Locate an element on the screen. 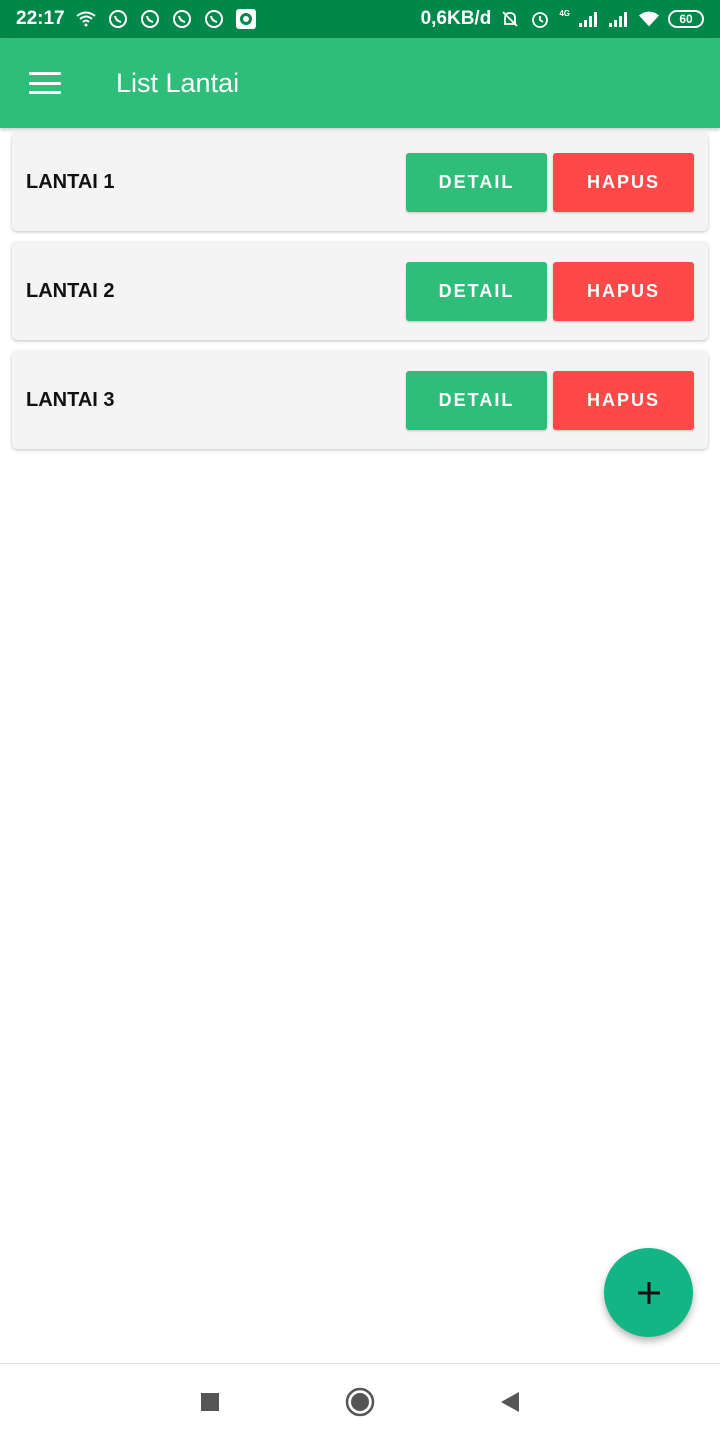 Image resolution: width=720 pixels, height=1441 pixels. home-icon is located at coordinates (360, 1402).